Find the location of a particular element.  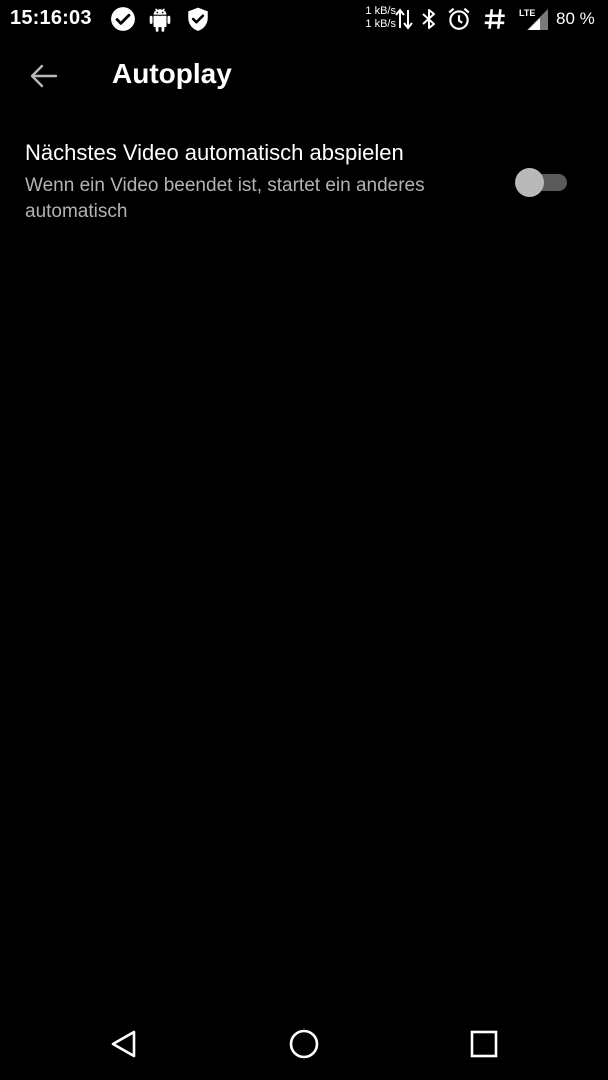

app-bar: Autoplay is located at coordinates (304, 76).